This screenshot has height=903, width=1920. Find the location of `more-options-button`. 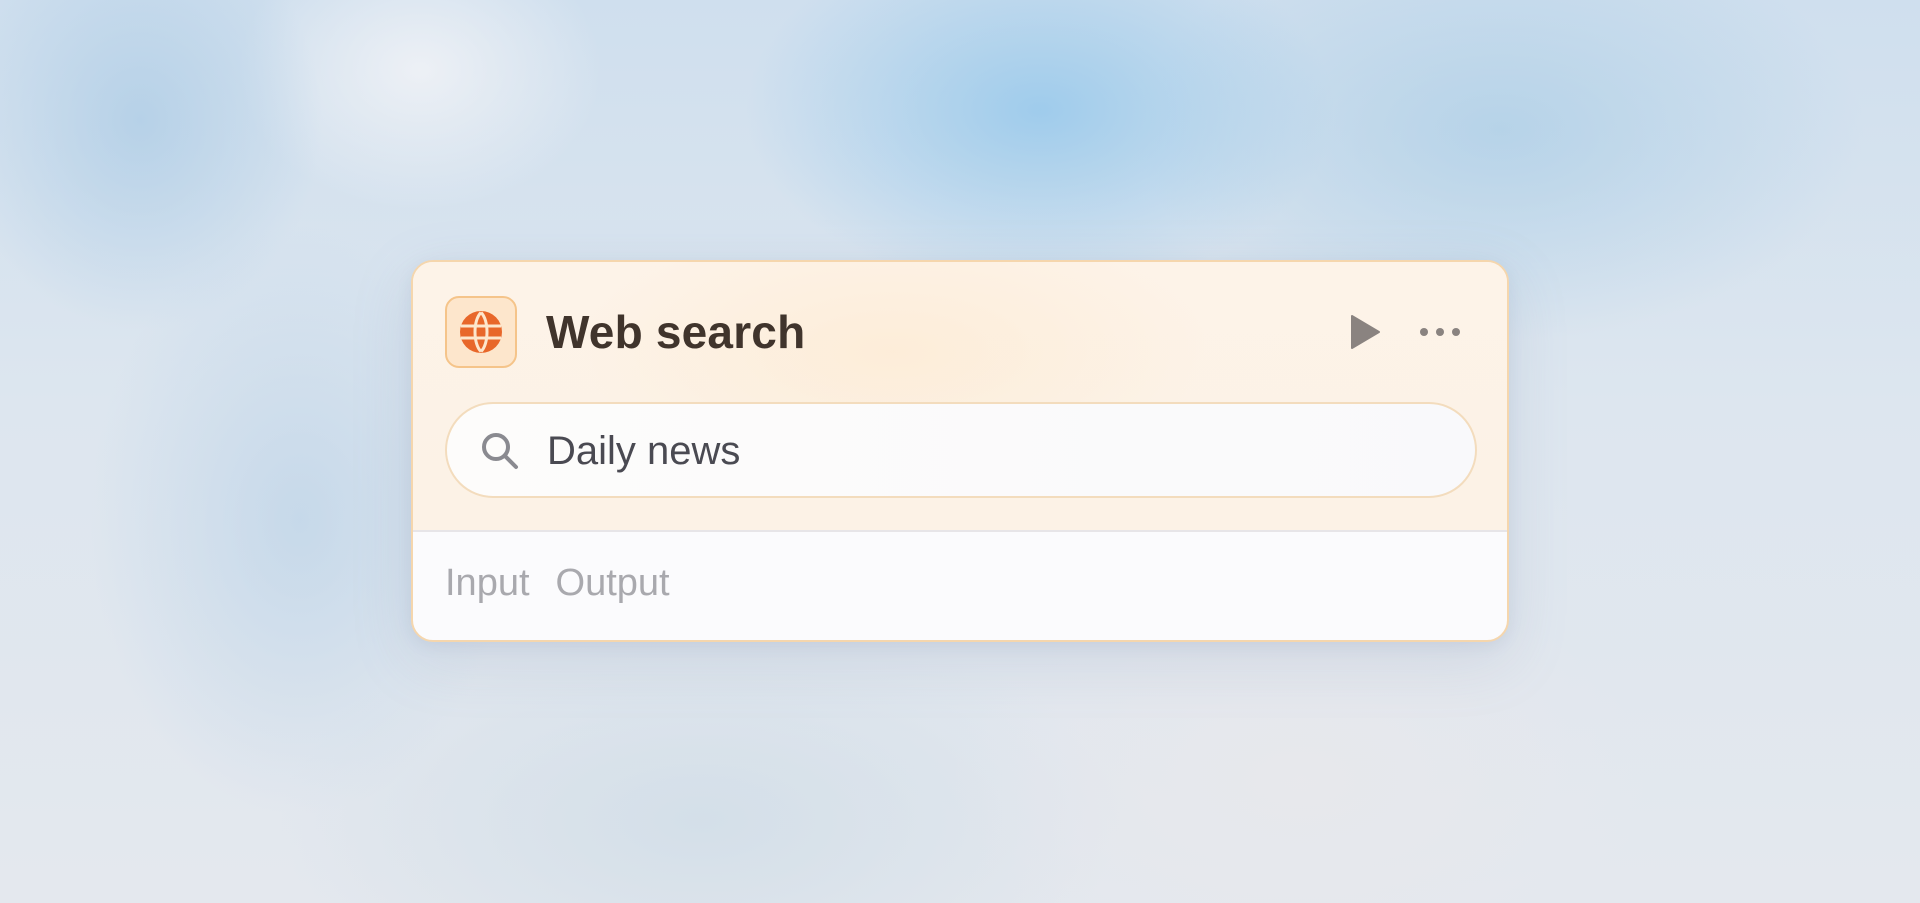

more-options-button is located at coordinates (1440, 332).